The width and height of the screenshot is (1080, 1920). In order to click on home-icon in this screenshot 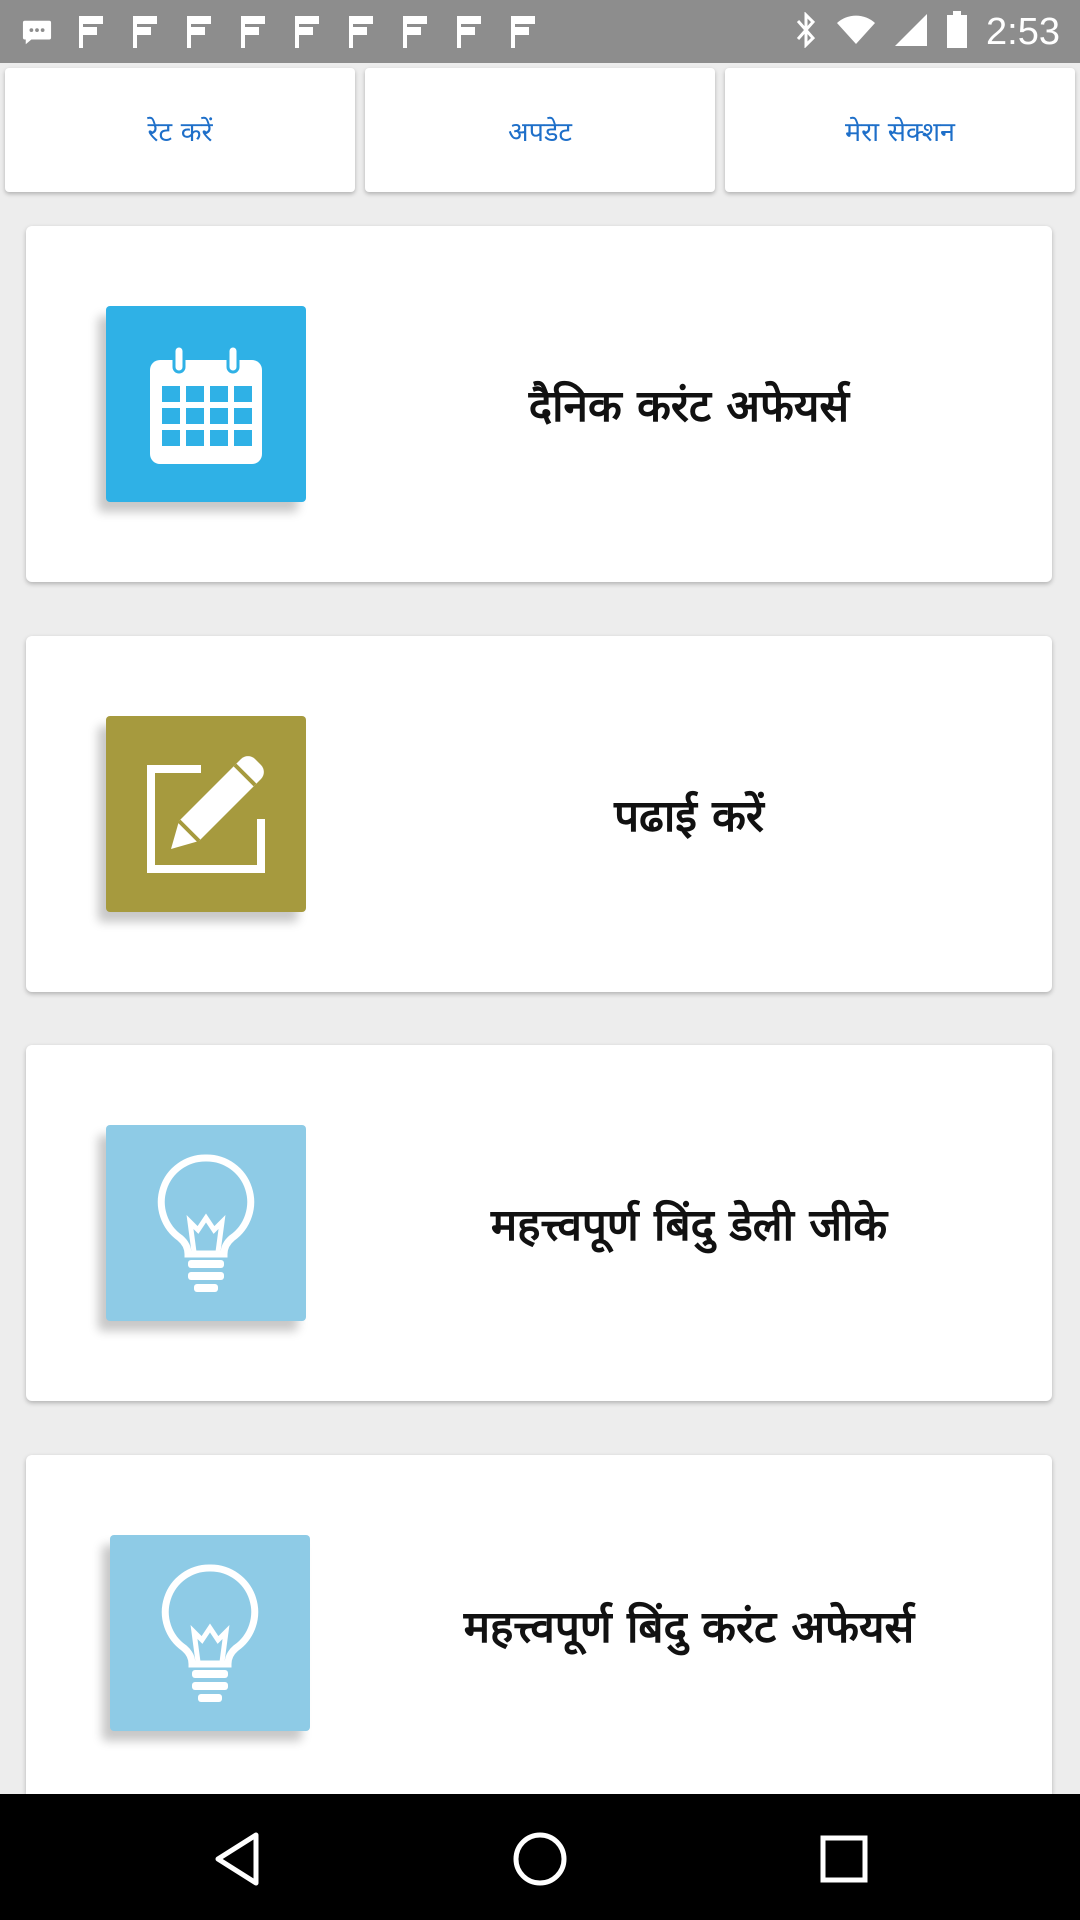, I will do `click(540, 1859)`.